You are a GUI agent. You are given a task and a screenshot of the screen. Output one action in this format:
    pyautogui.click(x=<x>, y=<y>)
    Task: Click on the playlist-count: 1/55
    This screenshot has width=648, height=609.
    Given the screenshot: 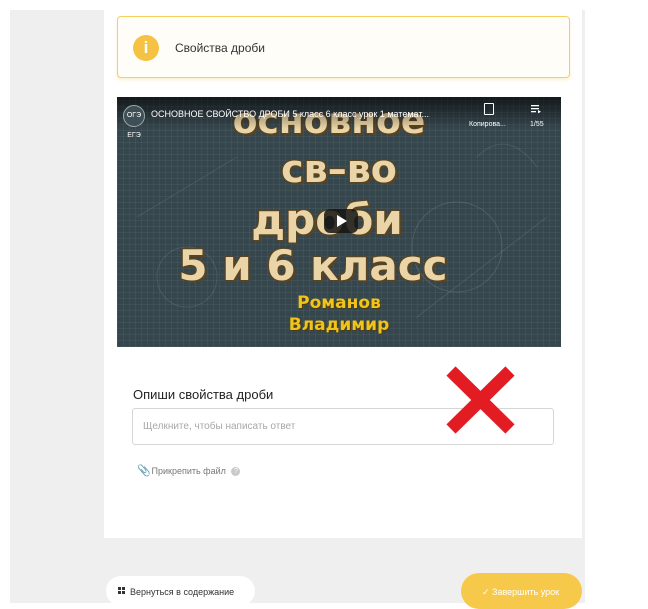 What is the action you would take?
    pyautogui.click(x=537, y=124)
    